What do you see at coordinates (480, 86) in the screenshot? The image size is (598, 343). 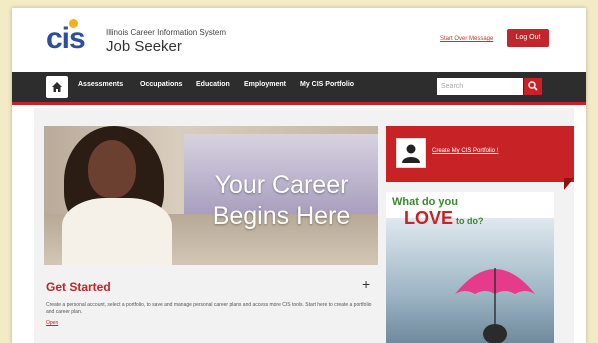 I see `search-input: Search` at bounding box center [480, 86].